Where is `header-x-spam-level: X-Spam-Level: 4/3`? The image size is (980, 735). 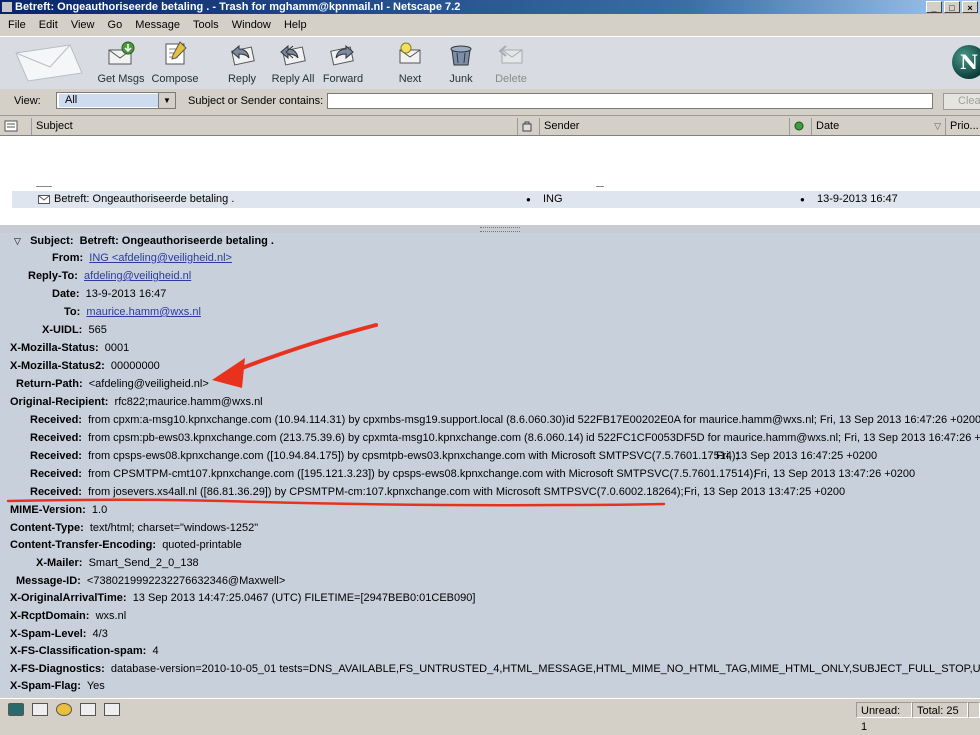 header-x-spam-level: X-Spam-Level: 4/3 is located at coordinates (59, 634).